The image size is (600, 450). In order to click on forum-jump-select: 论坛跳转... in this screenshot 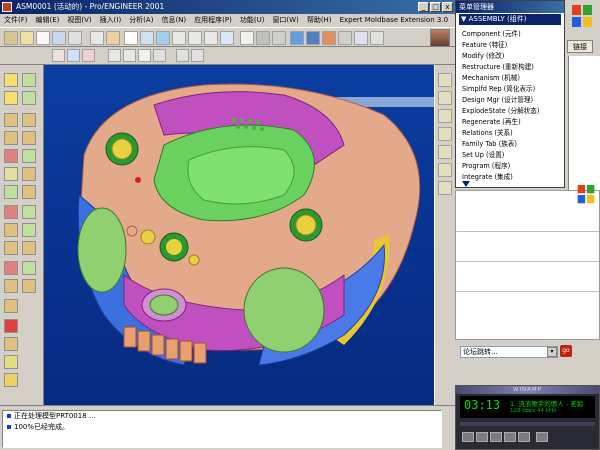, I will do `click(509, 352)`.